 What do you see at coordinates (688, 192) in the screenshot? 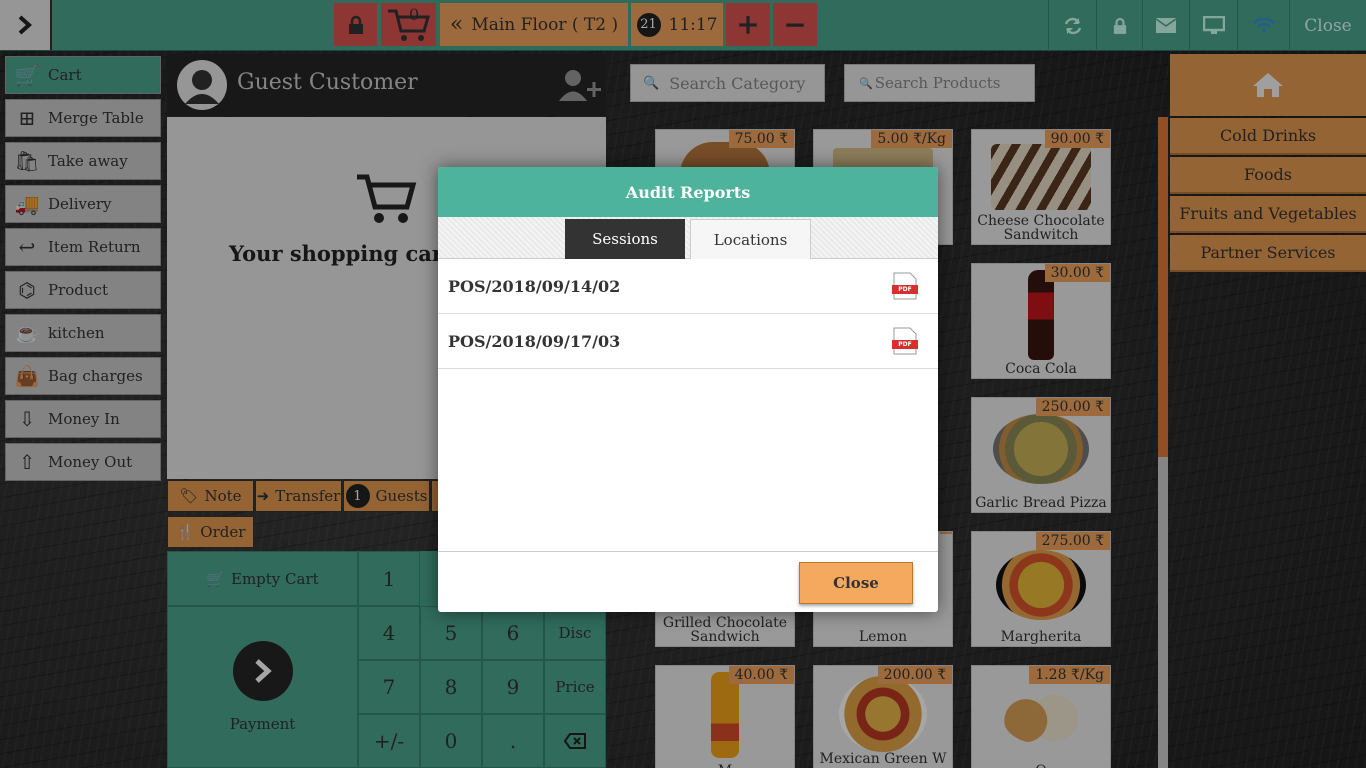
I see `modal-title: Audit Reports` at bounding box center [688, 192].